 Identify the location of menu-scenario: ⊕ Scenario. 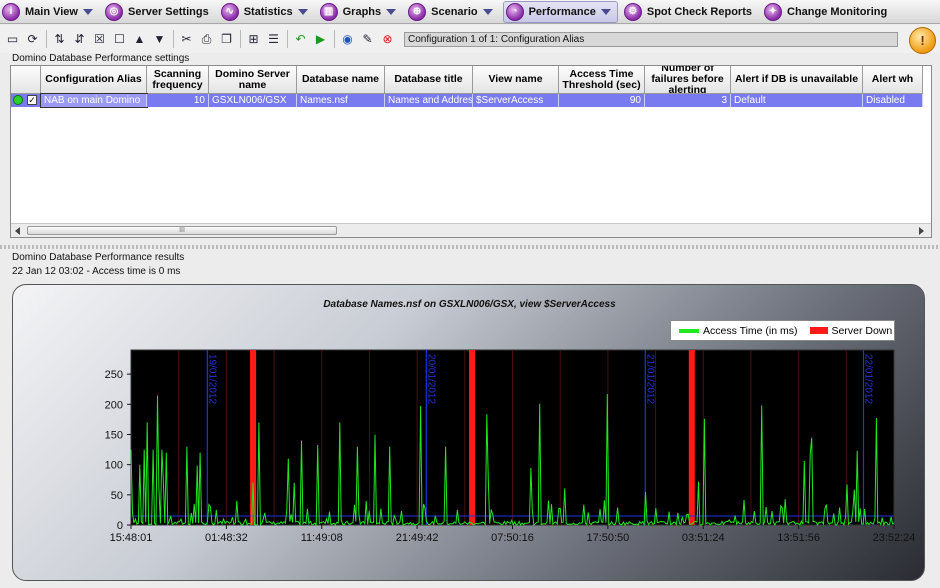
(452, 12).